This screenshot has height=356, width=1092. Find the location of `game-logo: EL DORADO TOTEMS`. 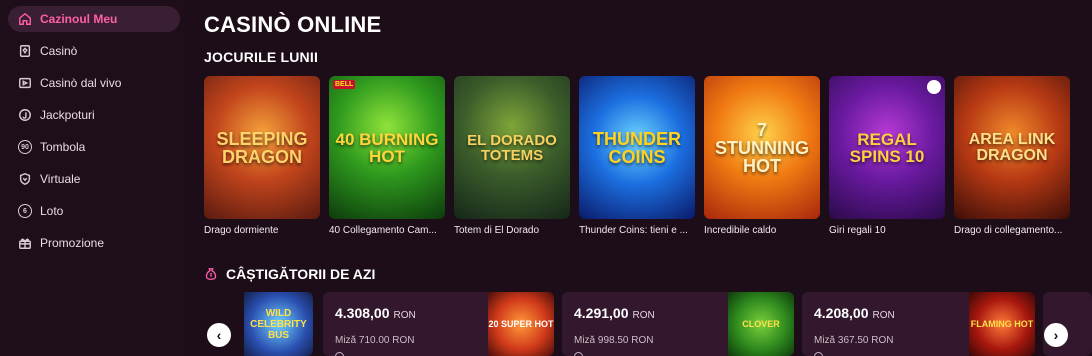

game-logo: EL DORADO TOTEMS is located at coordinates (512, 147).